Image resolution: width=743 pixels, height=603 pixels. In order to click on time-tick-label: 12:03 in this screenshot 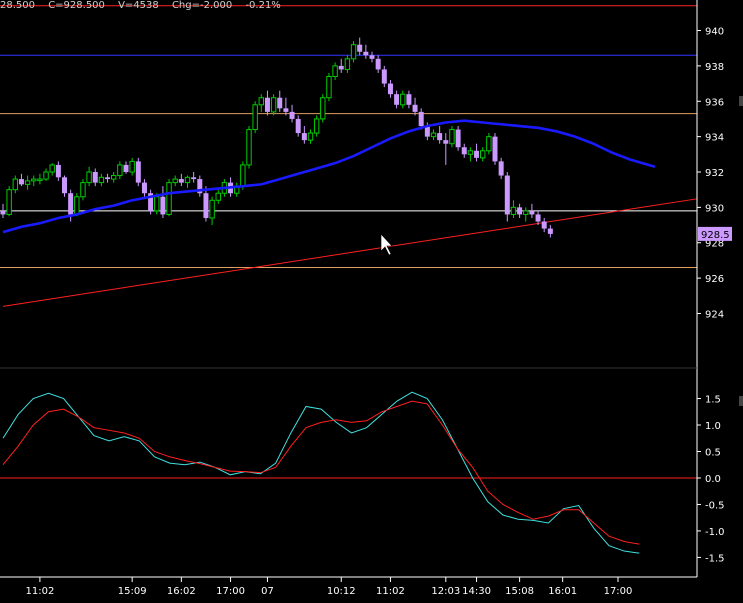, I will do `click(445, 591)`.